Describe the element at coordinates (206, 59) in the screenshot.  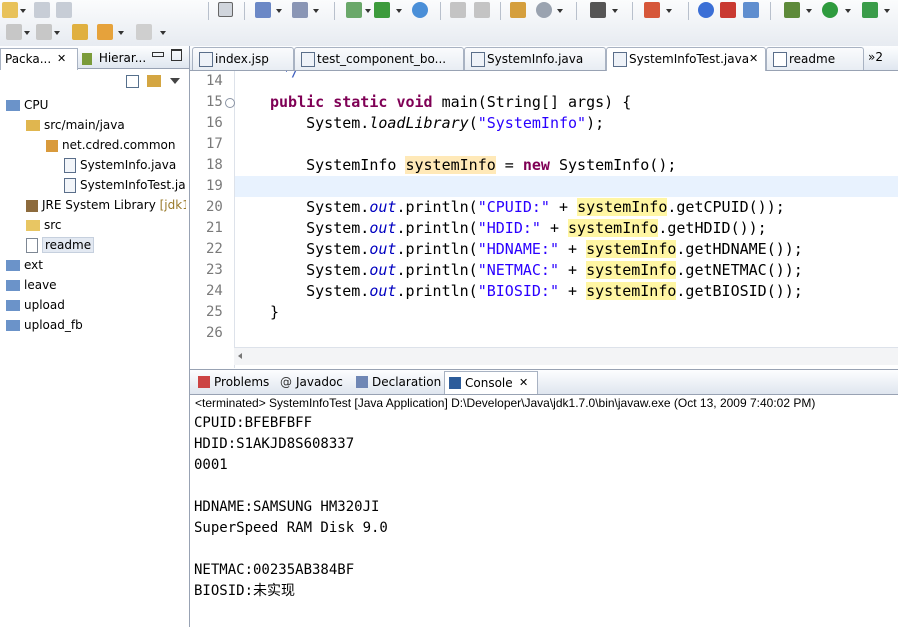
I see `jsp-file-icon` at that location.